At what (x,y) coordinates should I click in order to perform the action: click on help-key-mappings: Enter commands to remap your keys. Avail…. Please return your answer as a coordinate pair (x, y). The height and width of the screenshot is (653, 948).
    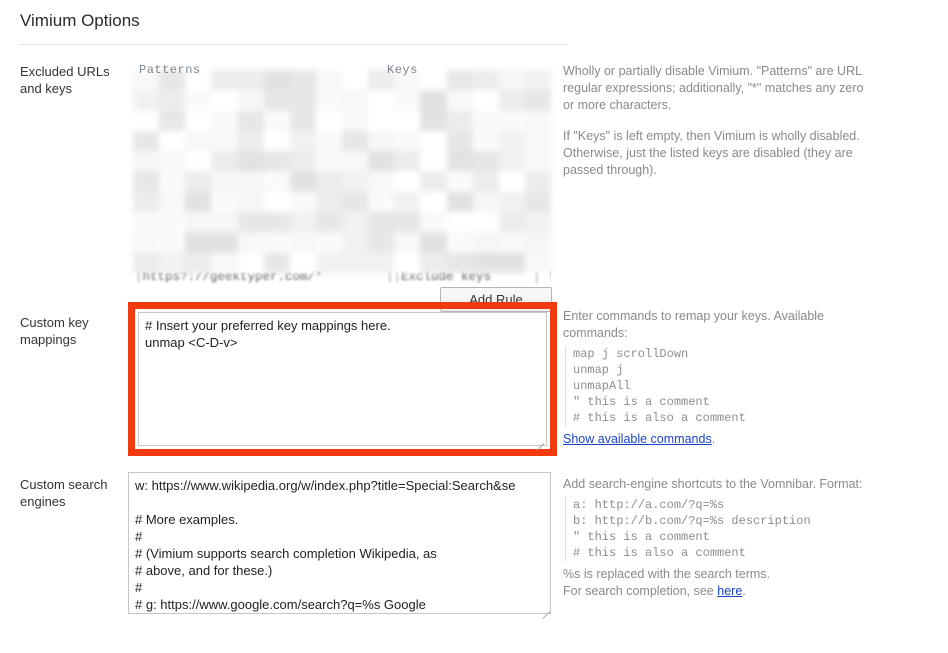
    Looking at the image, I should click on (713, 375).